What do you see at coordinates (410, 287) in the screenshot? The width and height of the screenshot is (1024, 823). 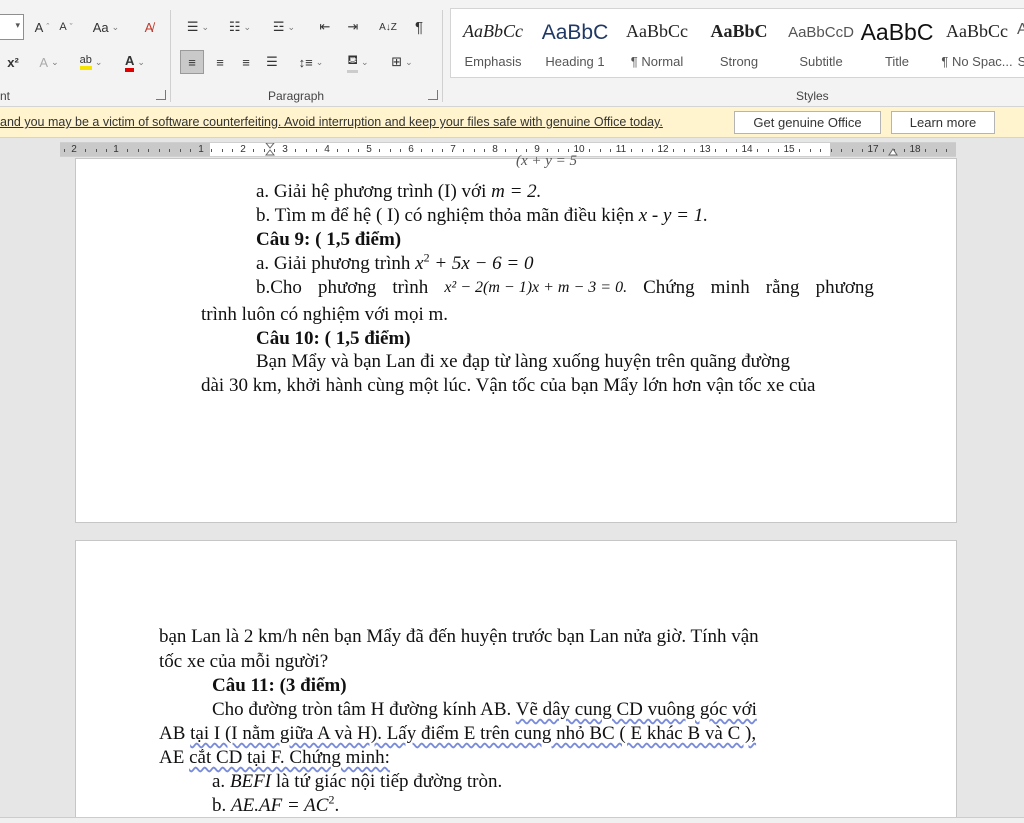 I see `doc-word: trình` at bounding box center [410, 287].